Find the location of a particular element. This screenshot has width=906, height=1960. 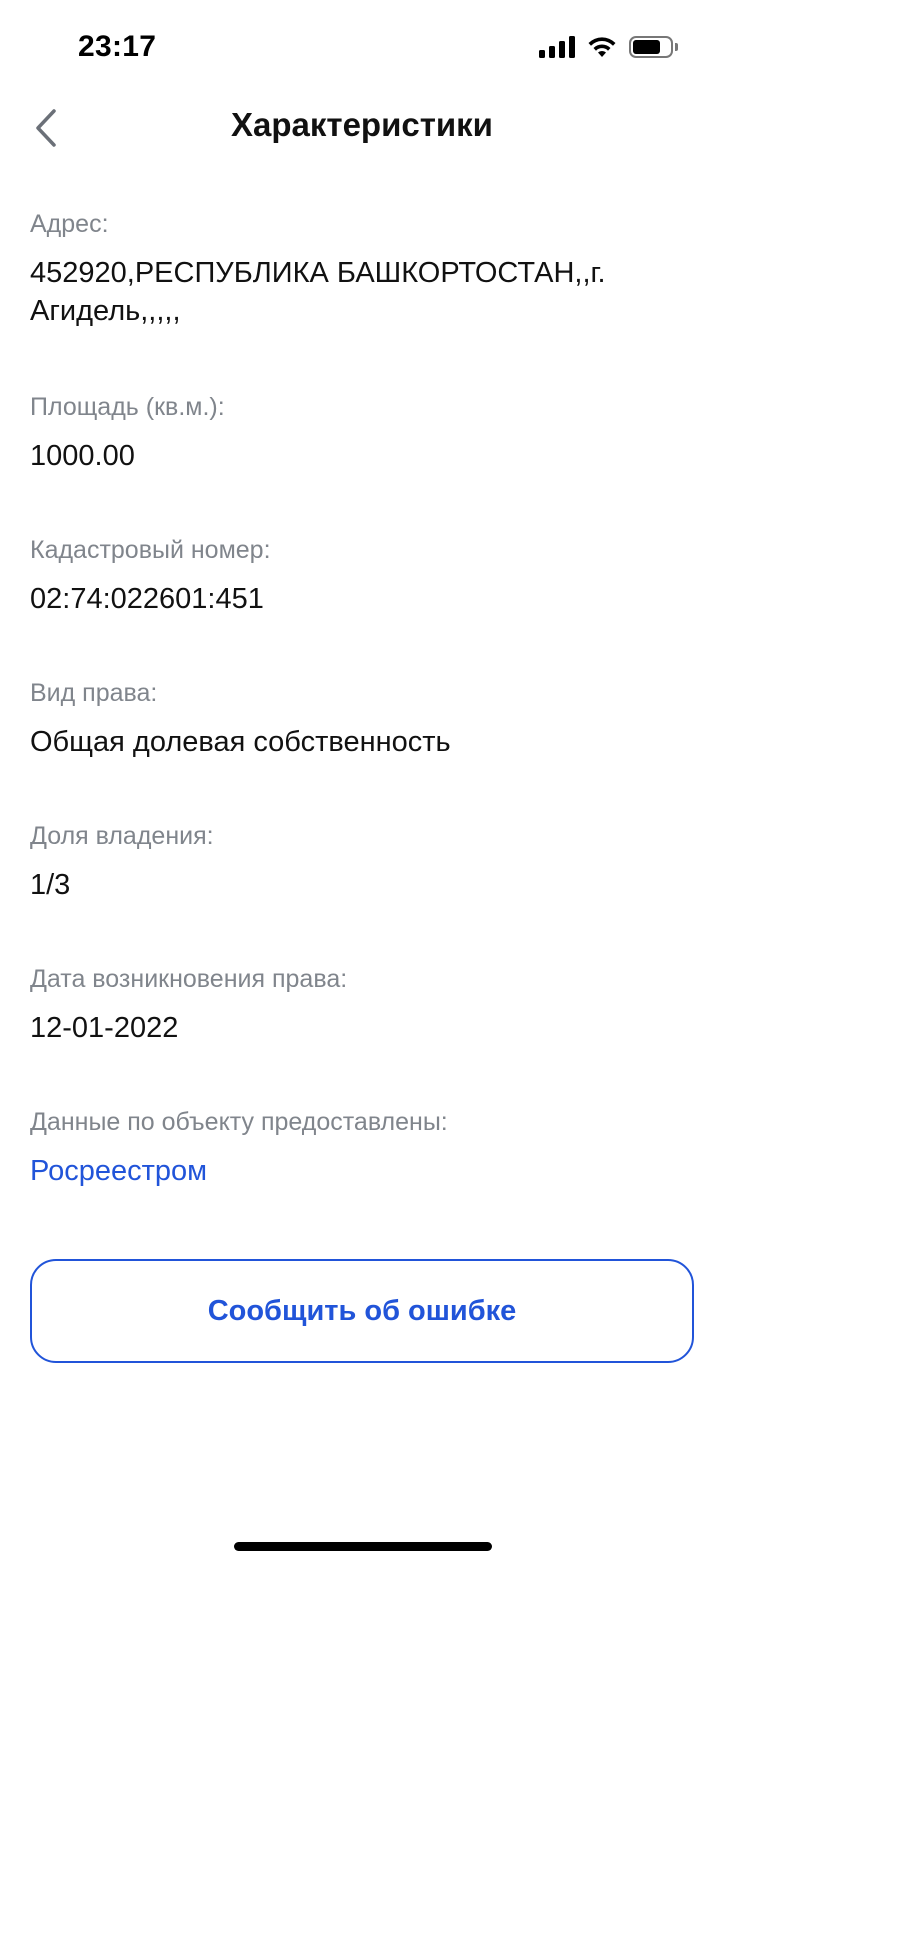

field-cadastral-number: Кадастровый номер: 02:74:022601:451 is located at coordinates (150, 576).